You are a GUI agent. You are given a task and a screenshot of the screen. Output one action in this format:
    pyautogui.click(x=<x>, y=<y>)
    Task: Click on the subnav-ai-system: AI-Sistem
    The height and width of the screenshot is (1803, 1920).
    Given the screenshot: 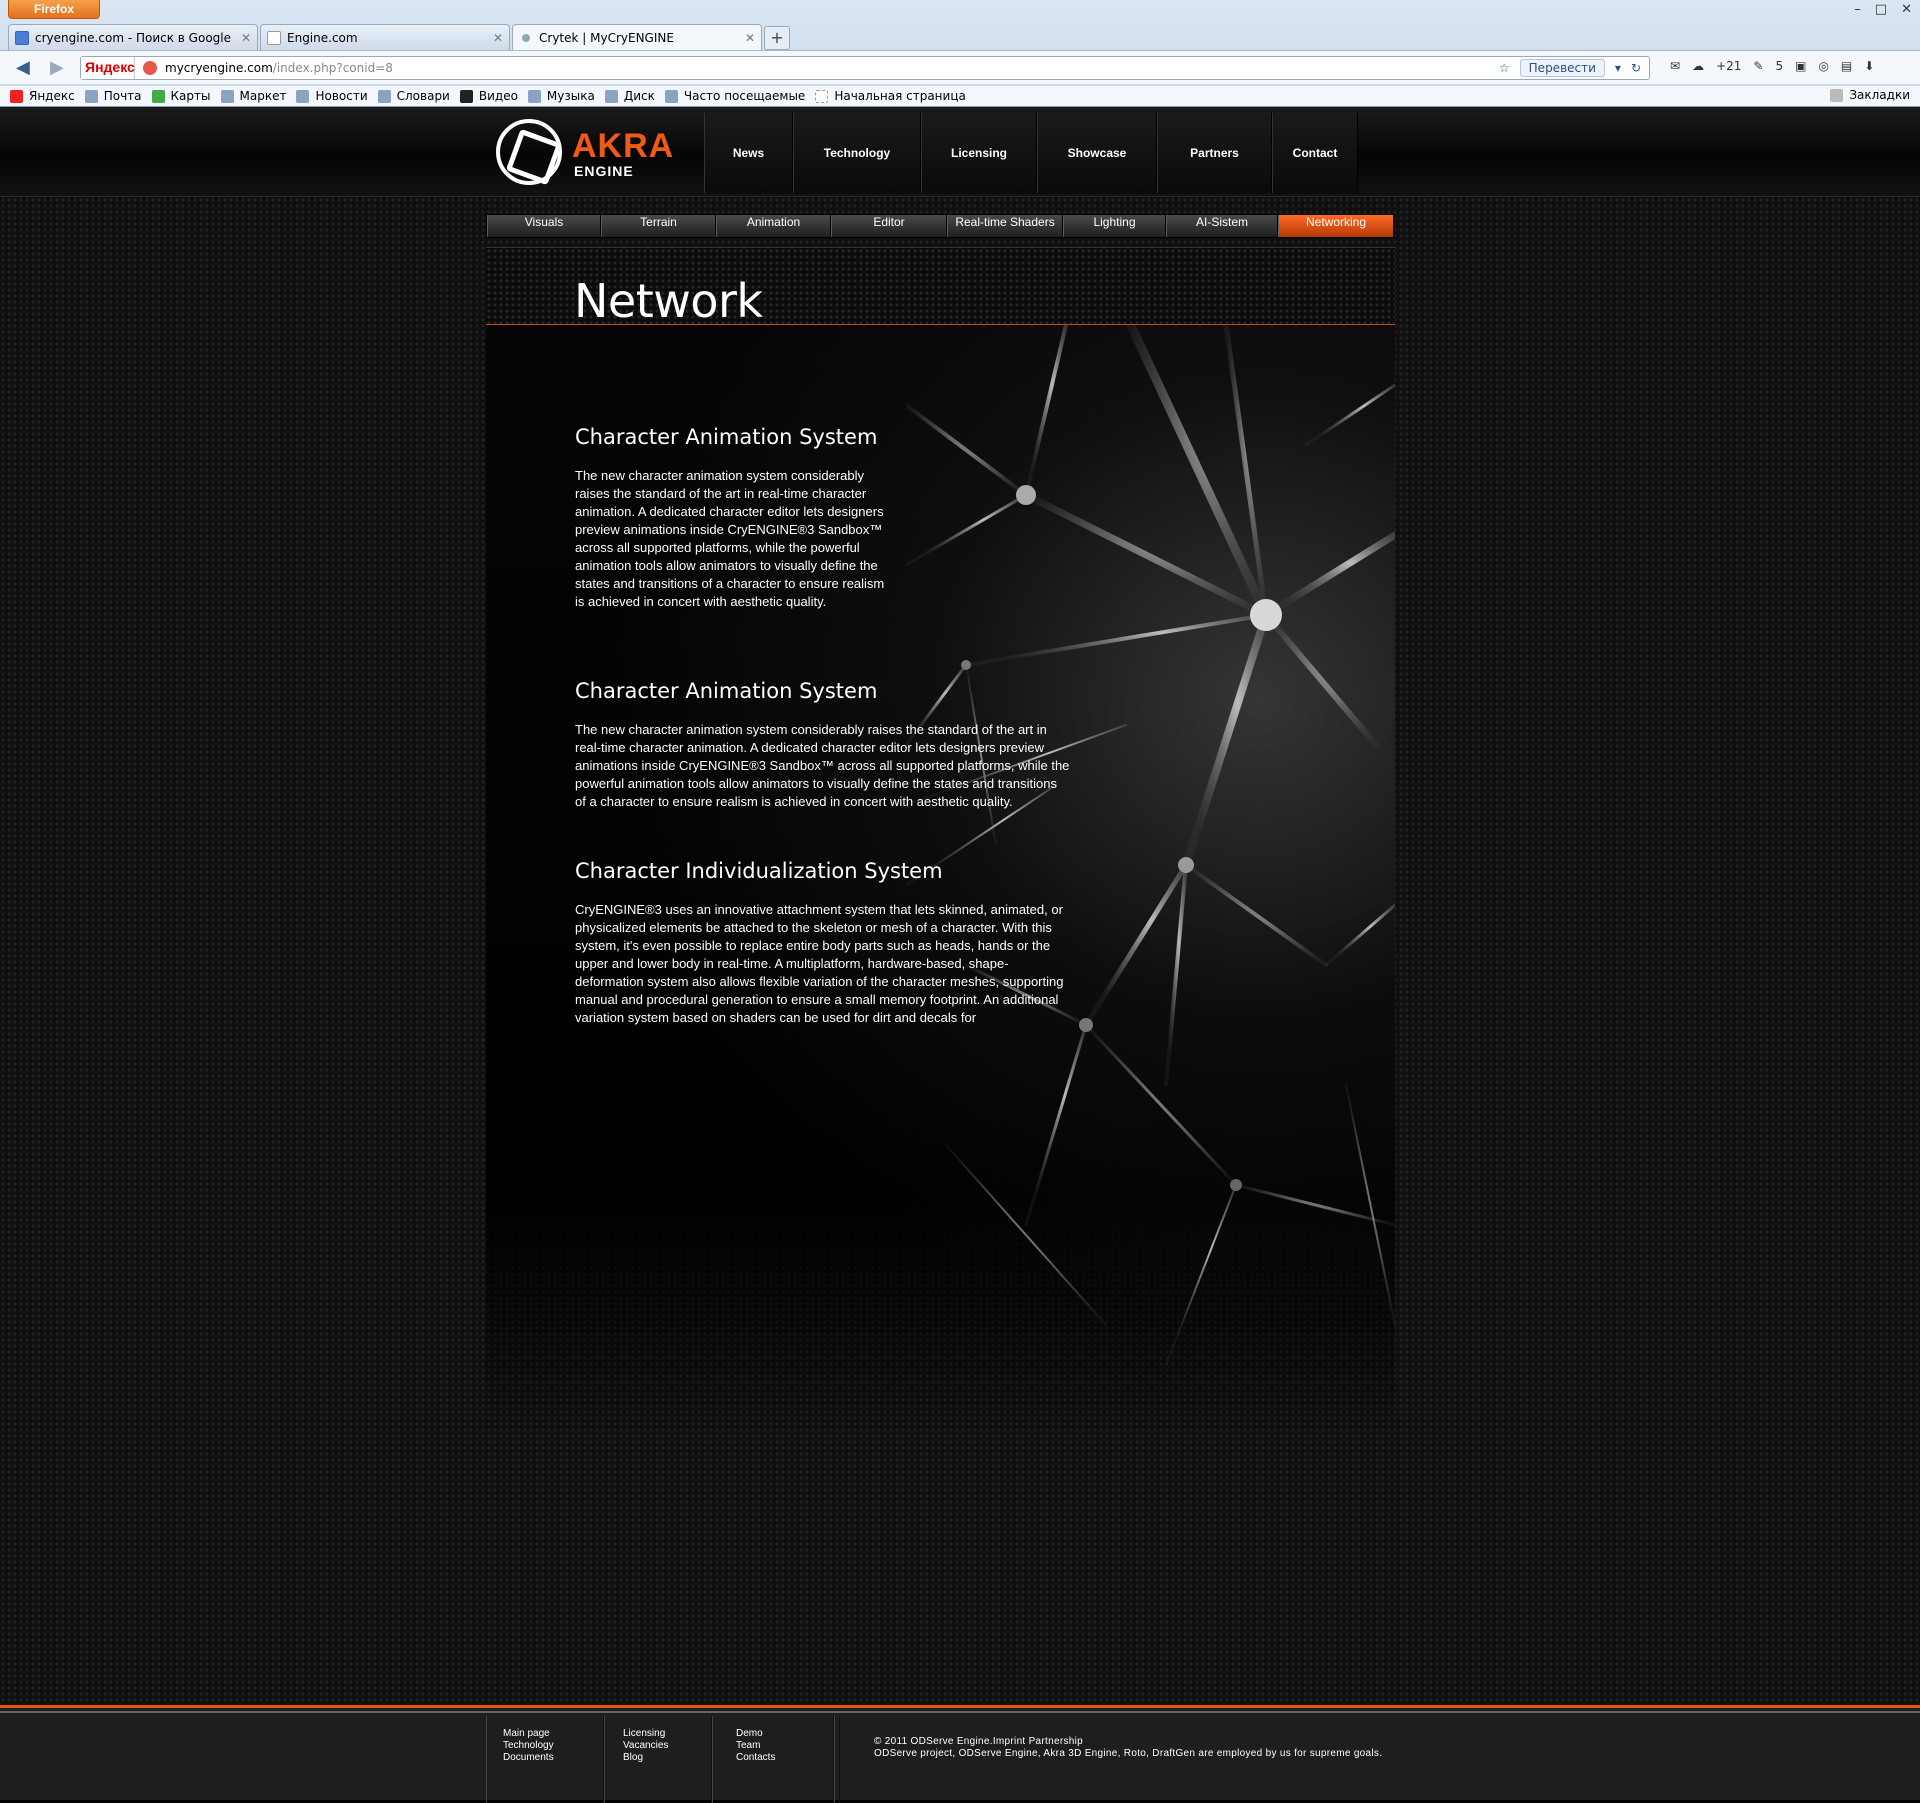 What is the action you would take?
    pyautogui.click(x=1222, y=226)
    